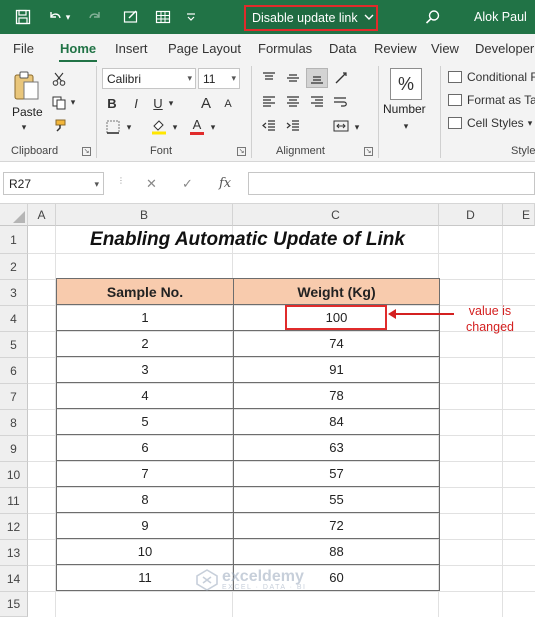 The image size is (535, 617). Describe the element at coordinates (404, 109) in the screenshot. I see `number-label: Number` at that location.